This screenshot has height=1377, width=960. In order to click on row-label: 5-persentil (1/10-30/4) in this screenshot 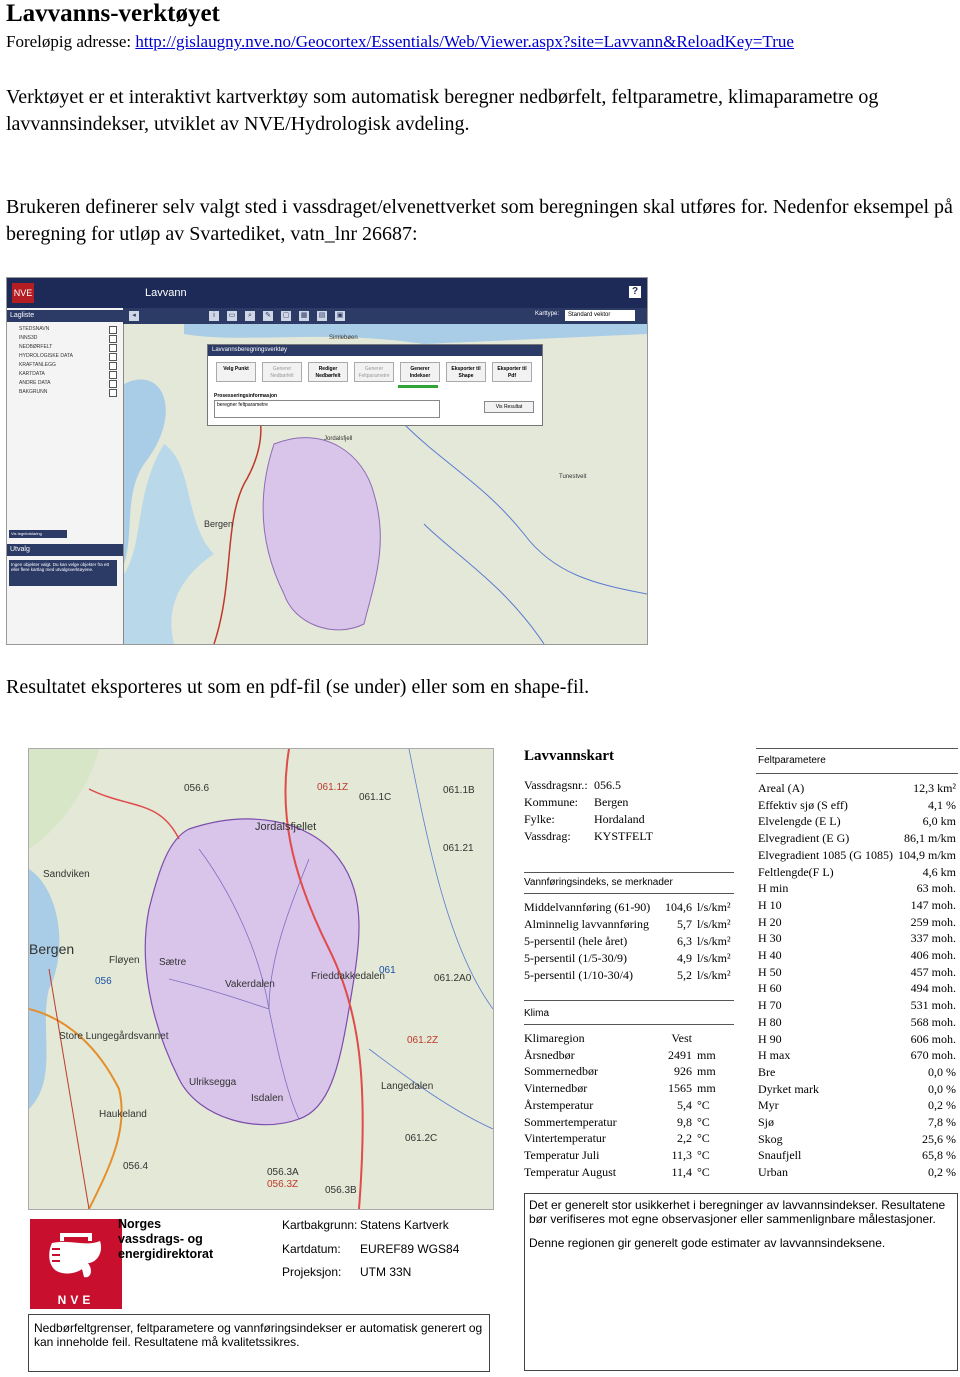, I will do `click(578, 975)`.